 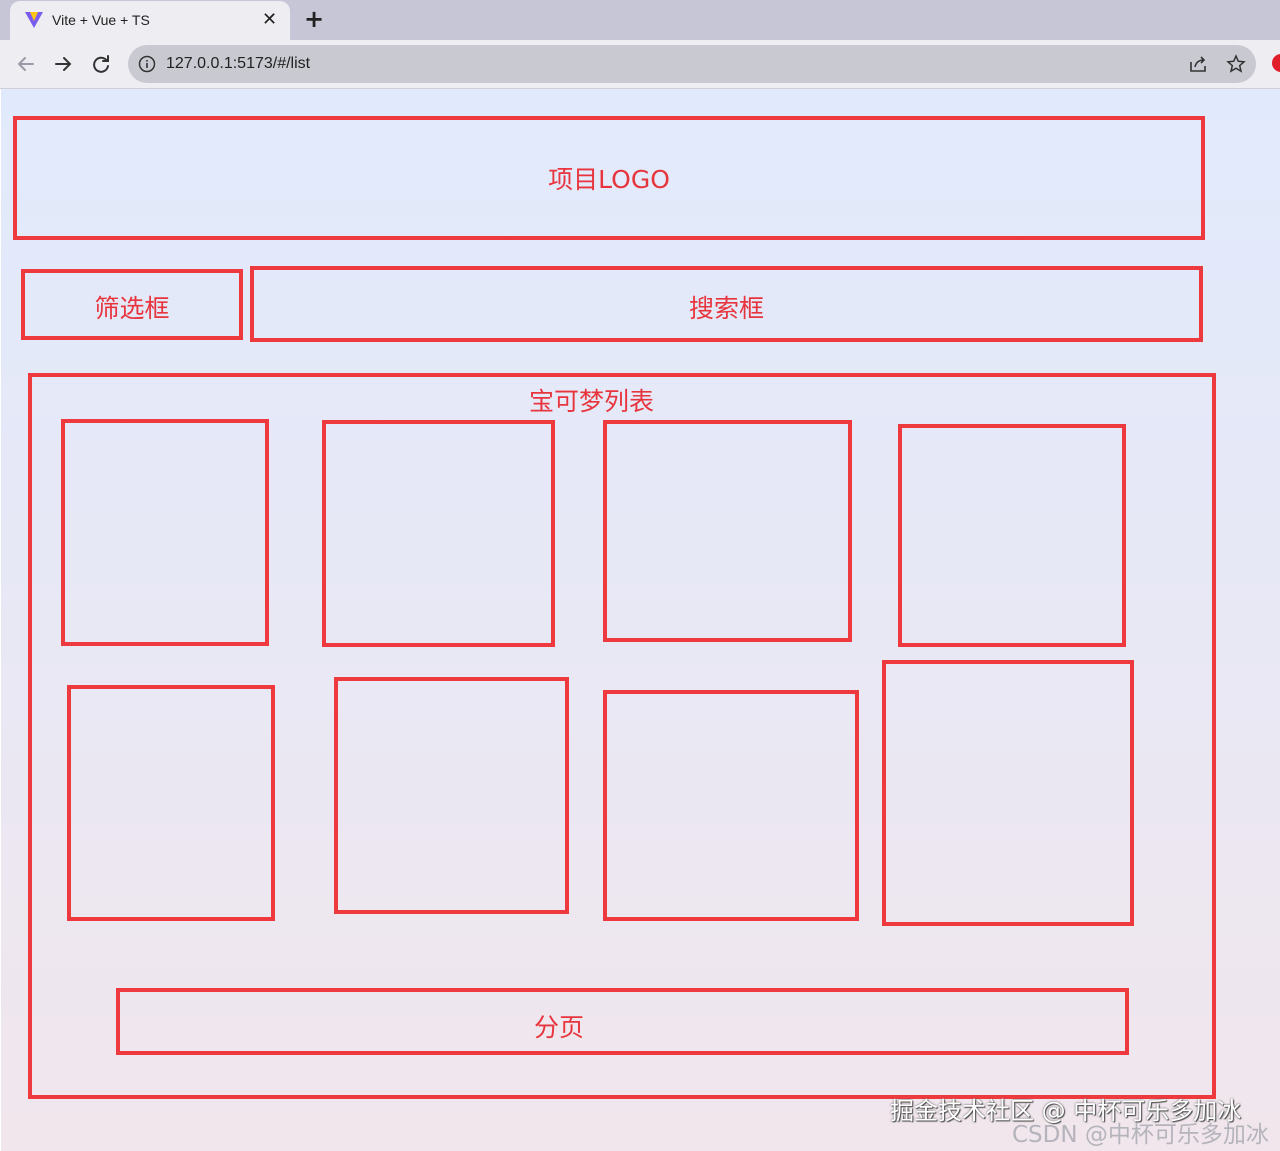 What do you see at coordinates (622, 1021) in the screenshot?
I see `pagination-box: 分页` at bounding box center [622, 1021].